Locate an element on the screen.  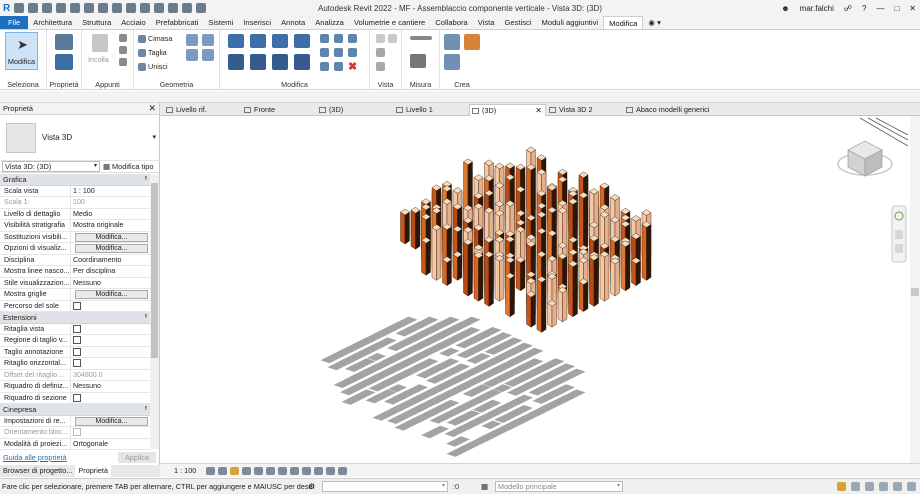
close-hidden-icon is located at coordinates (187, 8).